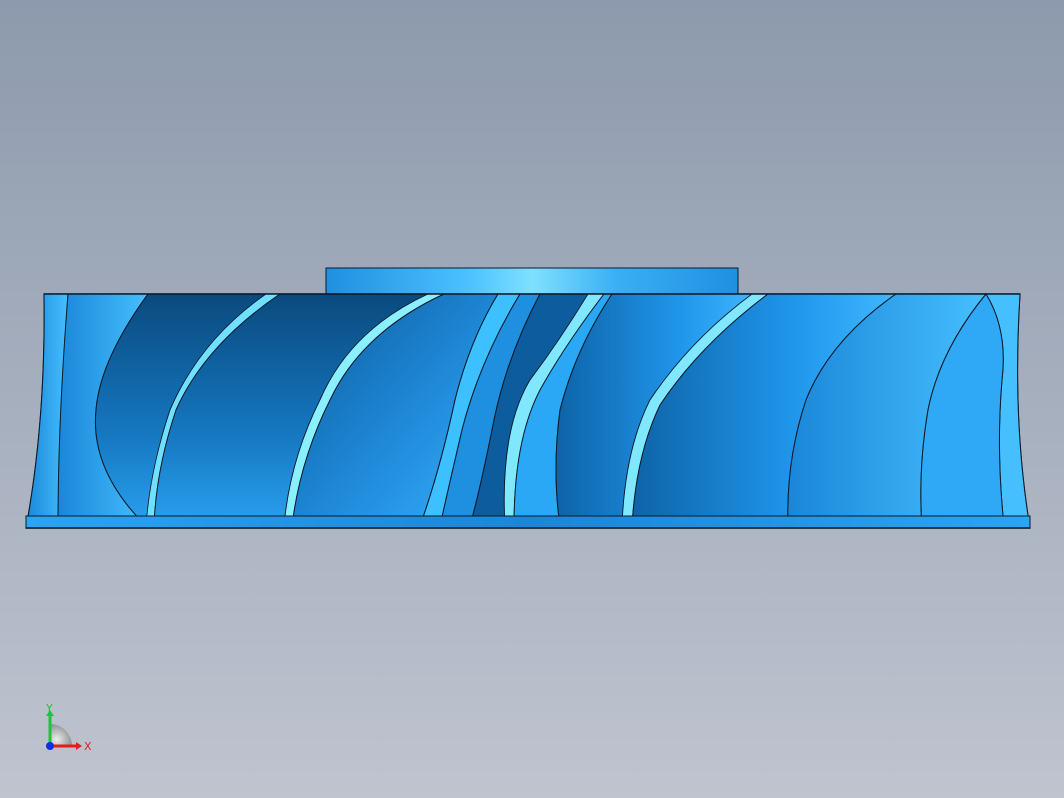 This screenshot has width=1064, height=798. I want to click on x-axis-label: X, so click(88, 746).